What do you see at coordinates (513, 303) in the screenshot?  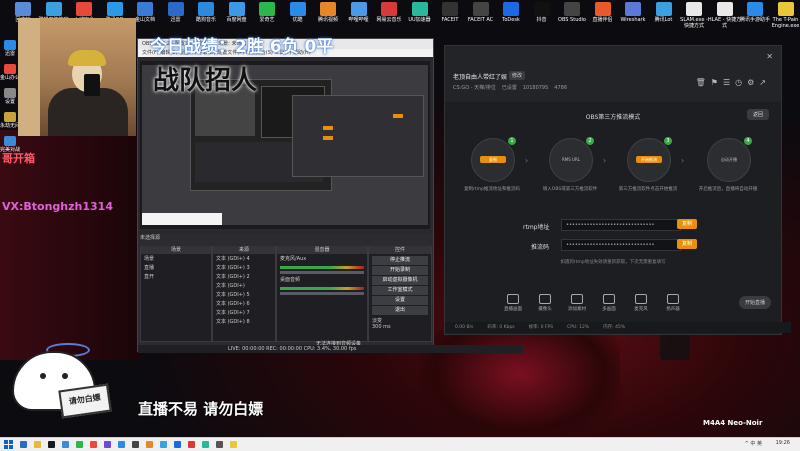 I see `toolbar-item: 直播画面` at bounding box center [513, 303].